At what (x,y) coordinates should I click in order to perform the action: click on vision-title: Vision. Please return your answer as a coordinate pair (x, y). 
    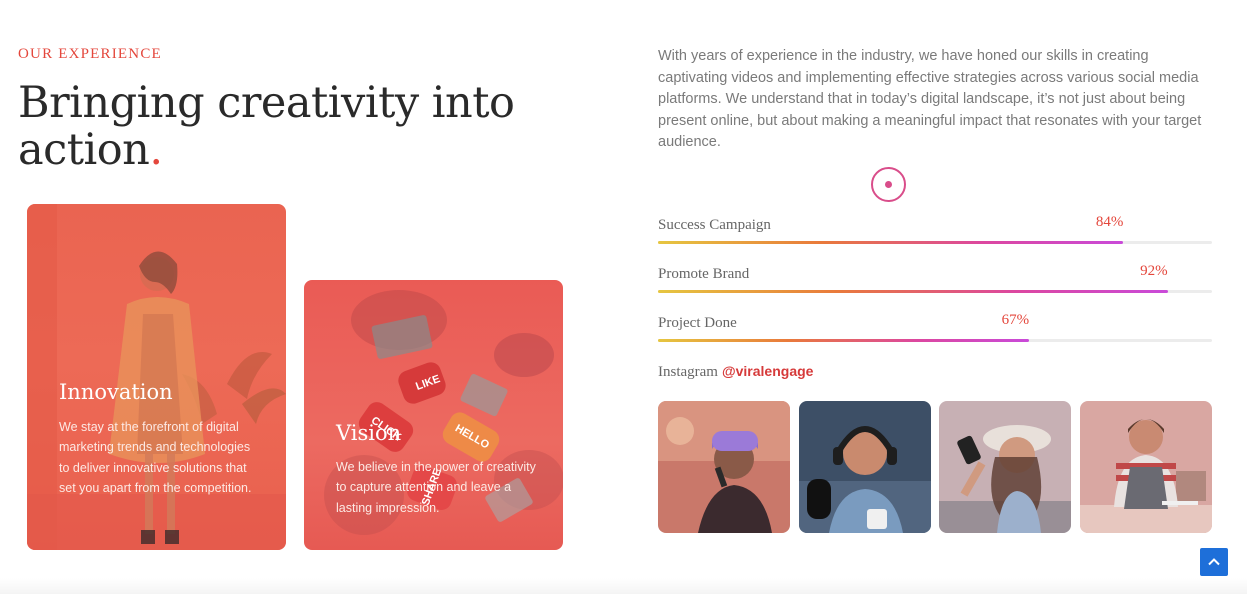
    Looking at the image, I should click on (369, 433).